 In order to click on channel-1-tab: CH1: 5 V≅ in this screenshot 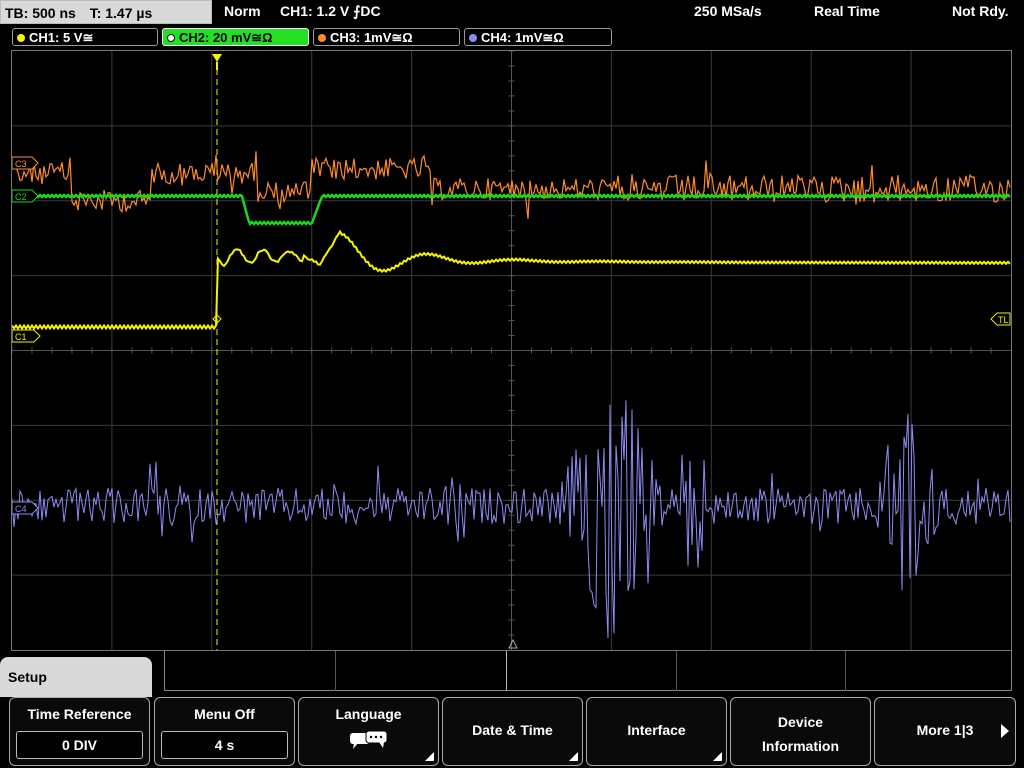, I will do `click(85, 37)`.